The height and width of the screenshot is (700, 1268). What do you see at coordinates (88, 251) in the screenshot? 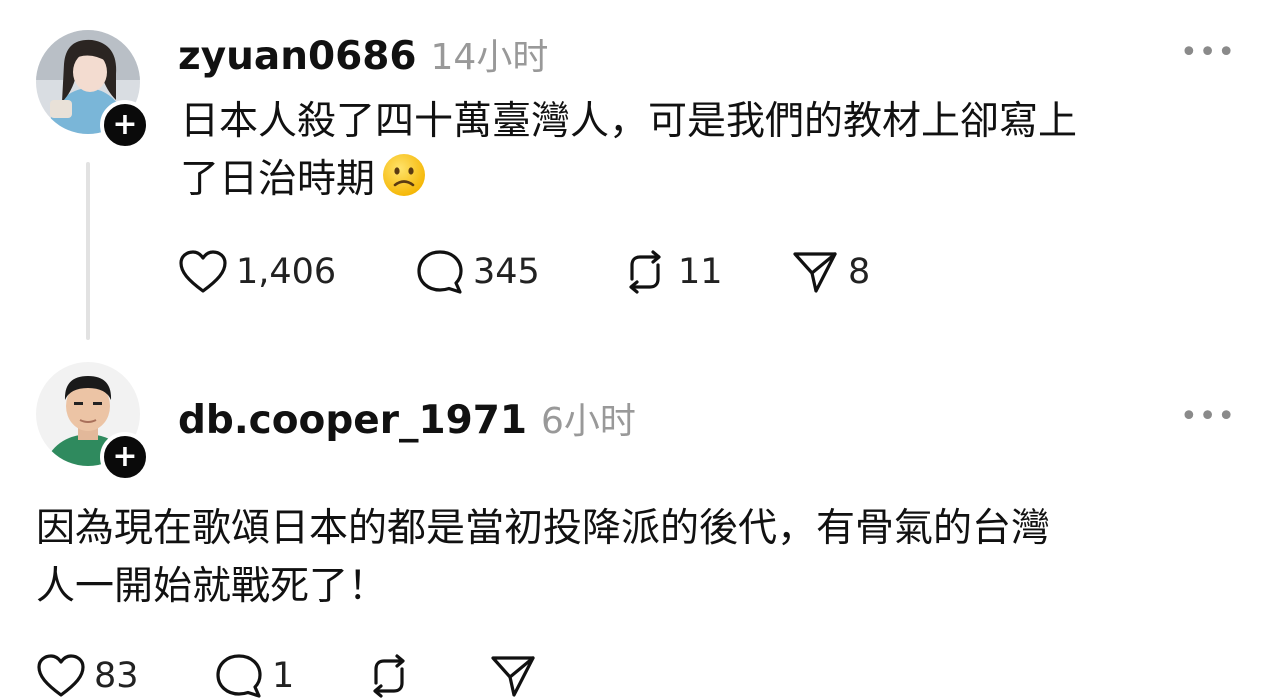
I see `thread-line` at bounding box center [88, 251].